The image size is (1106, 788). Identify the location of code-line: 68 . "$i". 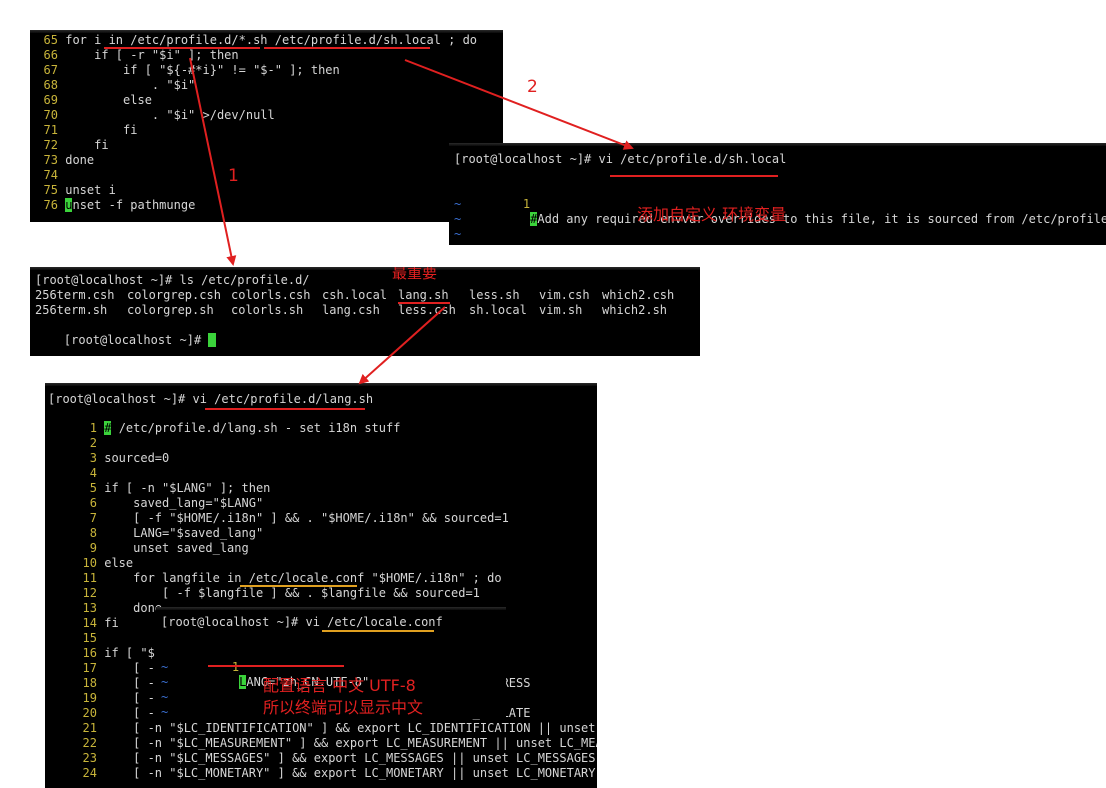
(116, 85).